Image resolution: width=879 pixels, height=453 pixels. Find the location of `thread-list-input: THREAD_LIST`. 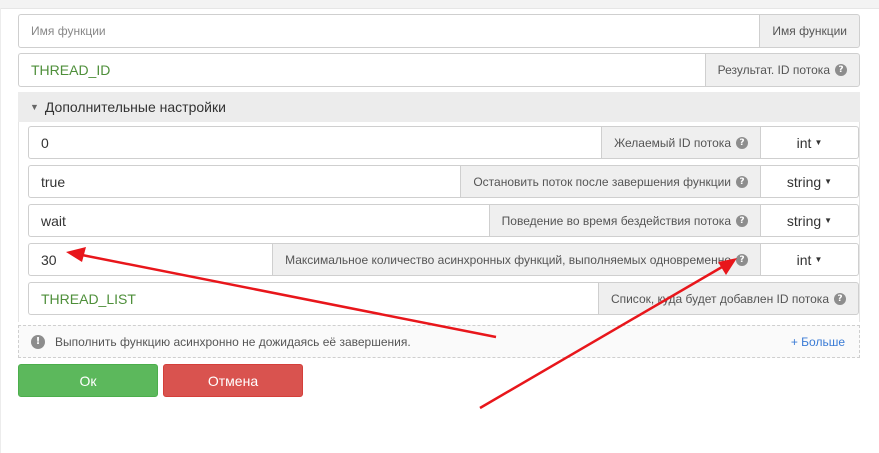

thread-list-input: THREAD_LIST is located at coordinates (313, 298).